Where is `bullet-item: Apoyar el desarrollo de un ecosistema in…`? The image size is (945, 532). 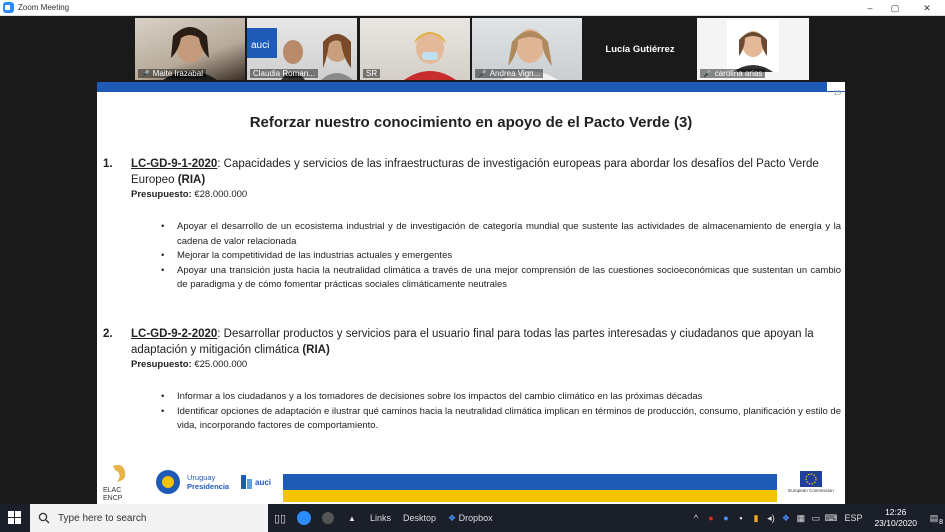
bullet-item: Apoyar el desarrollo de un ecosistema in… is located at coordinates (501, 234).